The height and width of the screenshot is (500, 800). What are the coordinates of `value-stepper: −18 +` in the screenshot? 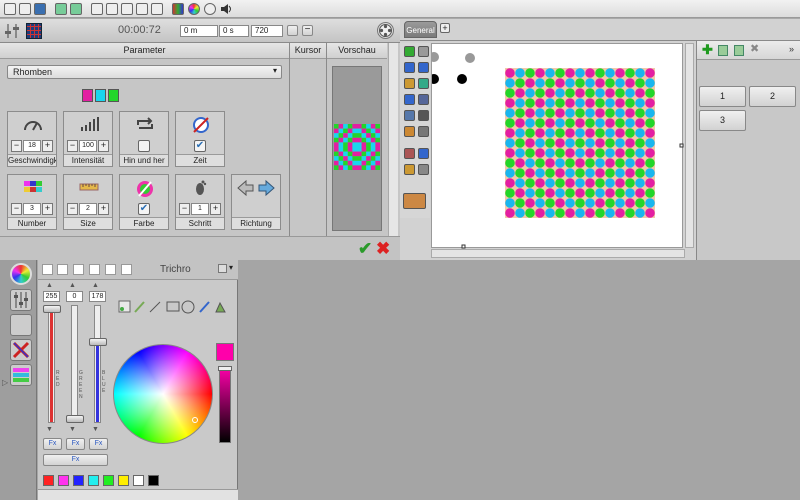 It's located at (32, 146).